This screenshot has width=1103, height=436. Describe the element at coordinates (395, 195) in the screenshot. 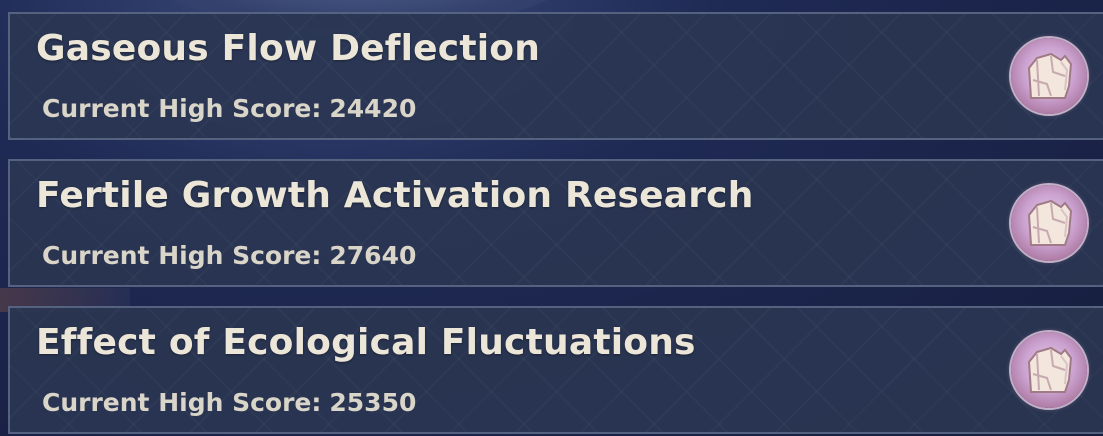

I see `challenge-title: Fertile Growth Activation Research` at that location.